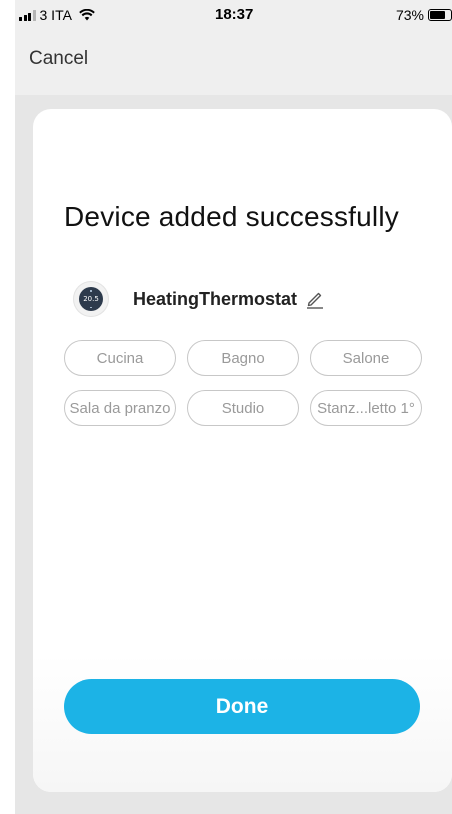  I want to click on thermostat-icon: 20.5, so click(91, 299).